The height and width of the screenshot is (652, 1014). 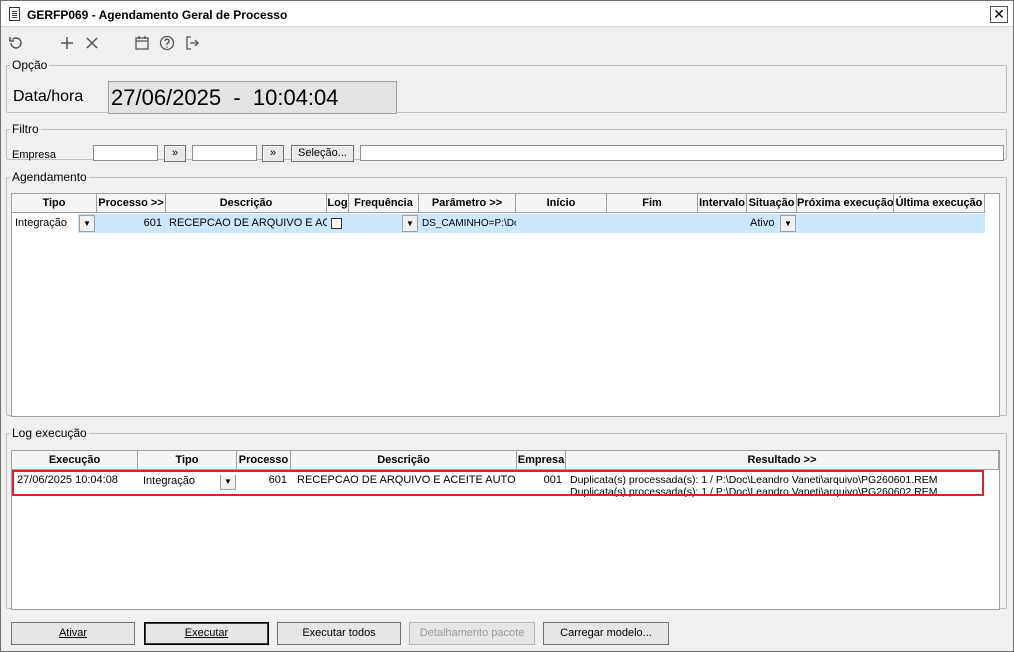 I want to click on document-icon, so click(x=14, y=14).